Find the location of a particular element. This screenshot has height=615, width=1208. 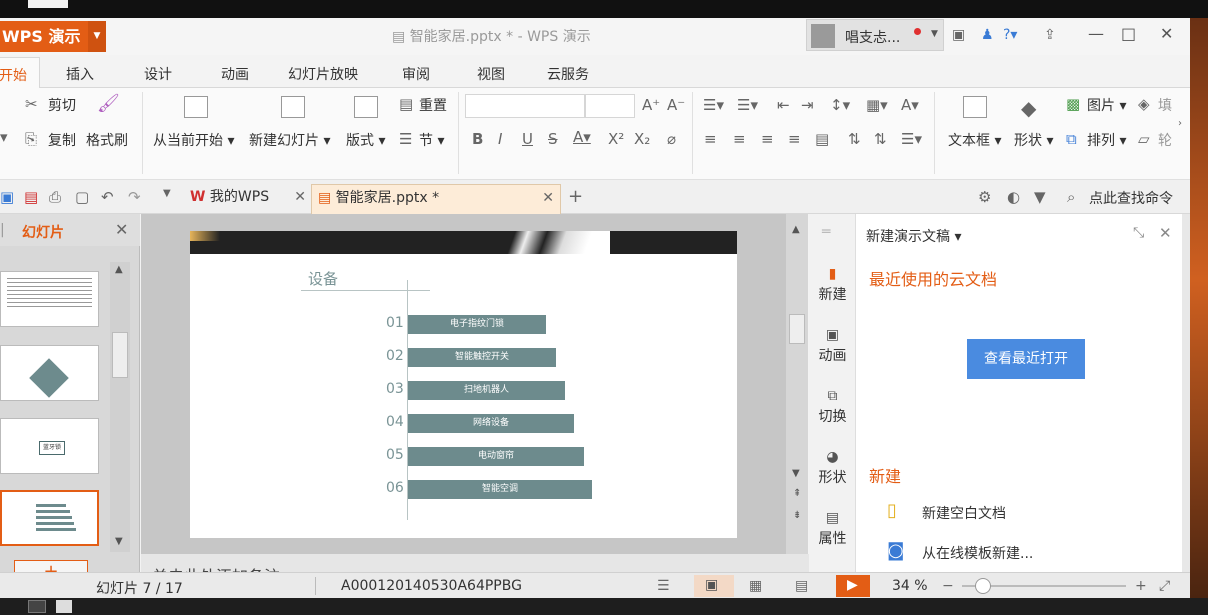

increase-indent-icon: ⇥ is located at coordinates (807, 105).